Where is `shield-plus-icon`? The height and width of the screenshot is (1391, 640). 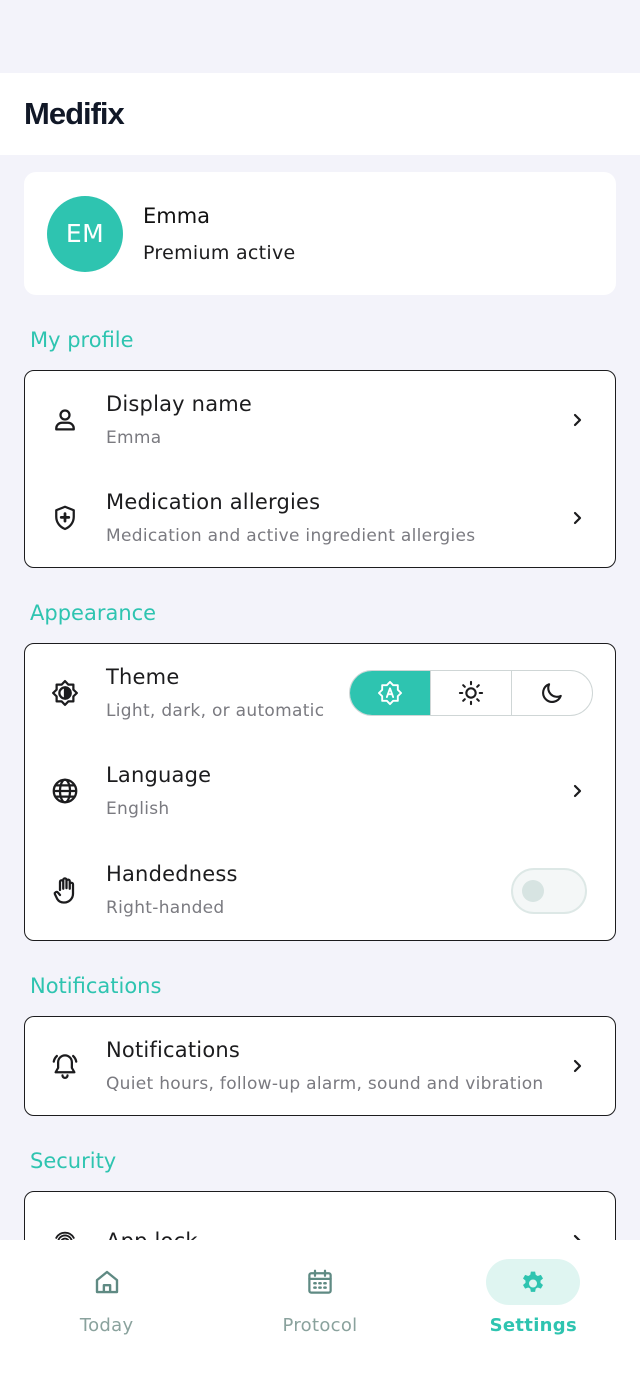 shield-plus-icon is located at coordinates (65, 518).